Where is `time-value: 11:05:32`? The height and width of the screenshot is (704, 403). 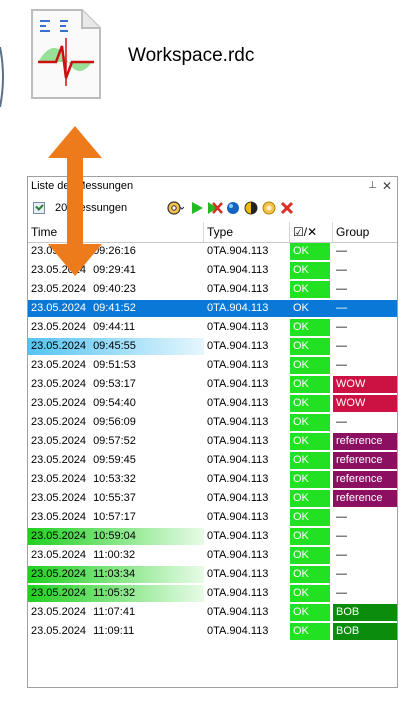 time-value: 11:05:32 is located at coordinates (114, 593).